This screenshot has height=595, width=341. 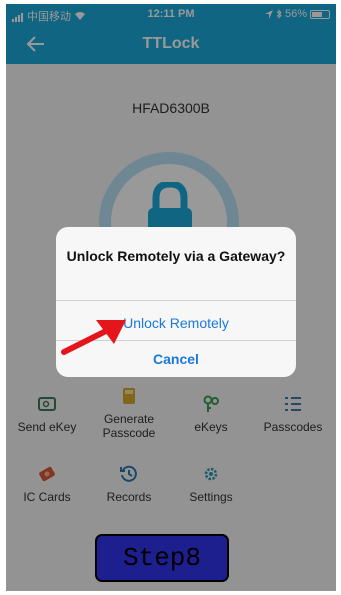 I want to click on alert-message: Unlock Remotely via a Gateway?, so click(x=176, y=256).